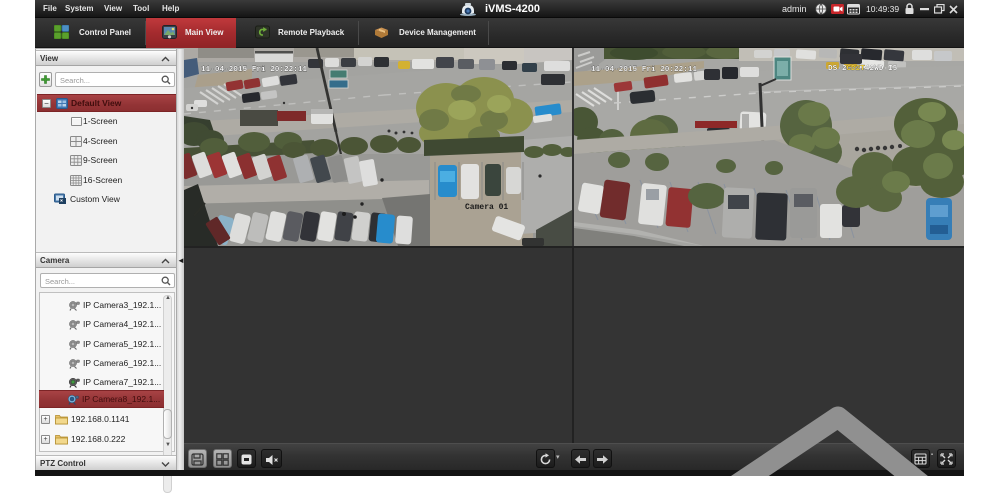 This screenshot has height=493, width=1000. I want to click on svg-text: 11-04-2015 Fri 20:22:11, so click(254, 70).